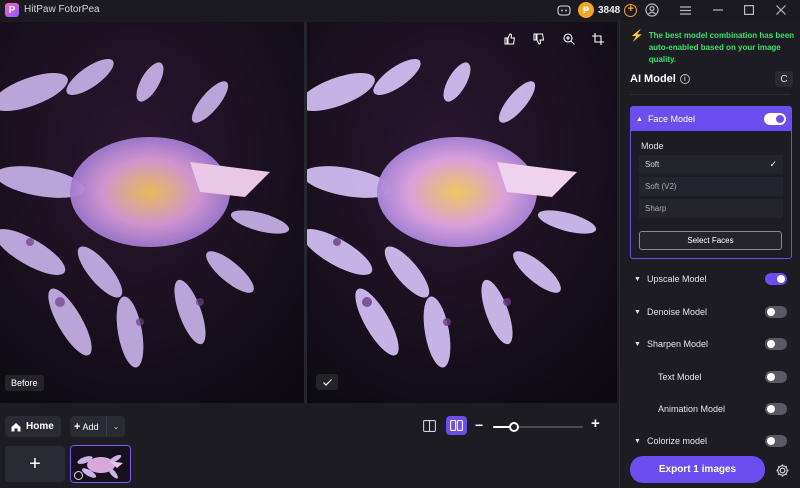 This screenshot has width=800, height=488. What do you see at coordinates (637, 36) in the screenshot?
I see `lightning-icon: ⚡` at bounding box center [637, 36].